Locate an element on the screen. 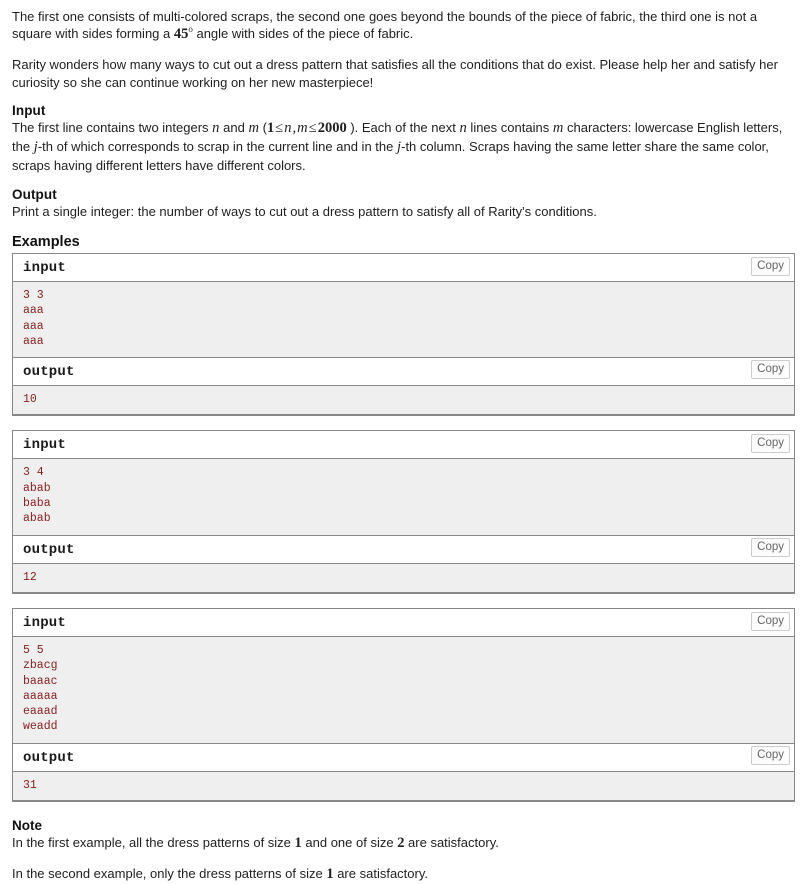 The height and width of the screenshot is (884, 807). math-var-m3: m is located at coordinates (558, 127).